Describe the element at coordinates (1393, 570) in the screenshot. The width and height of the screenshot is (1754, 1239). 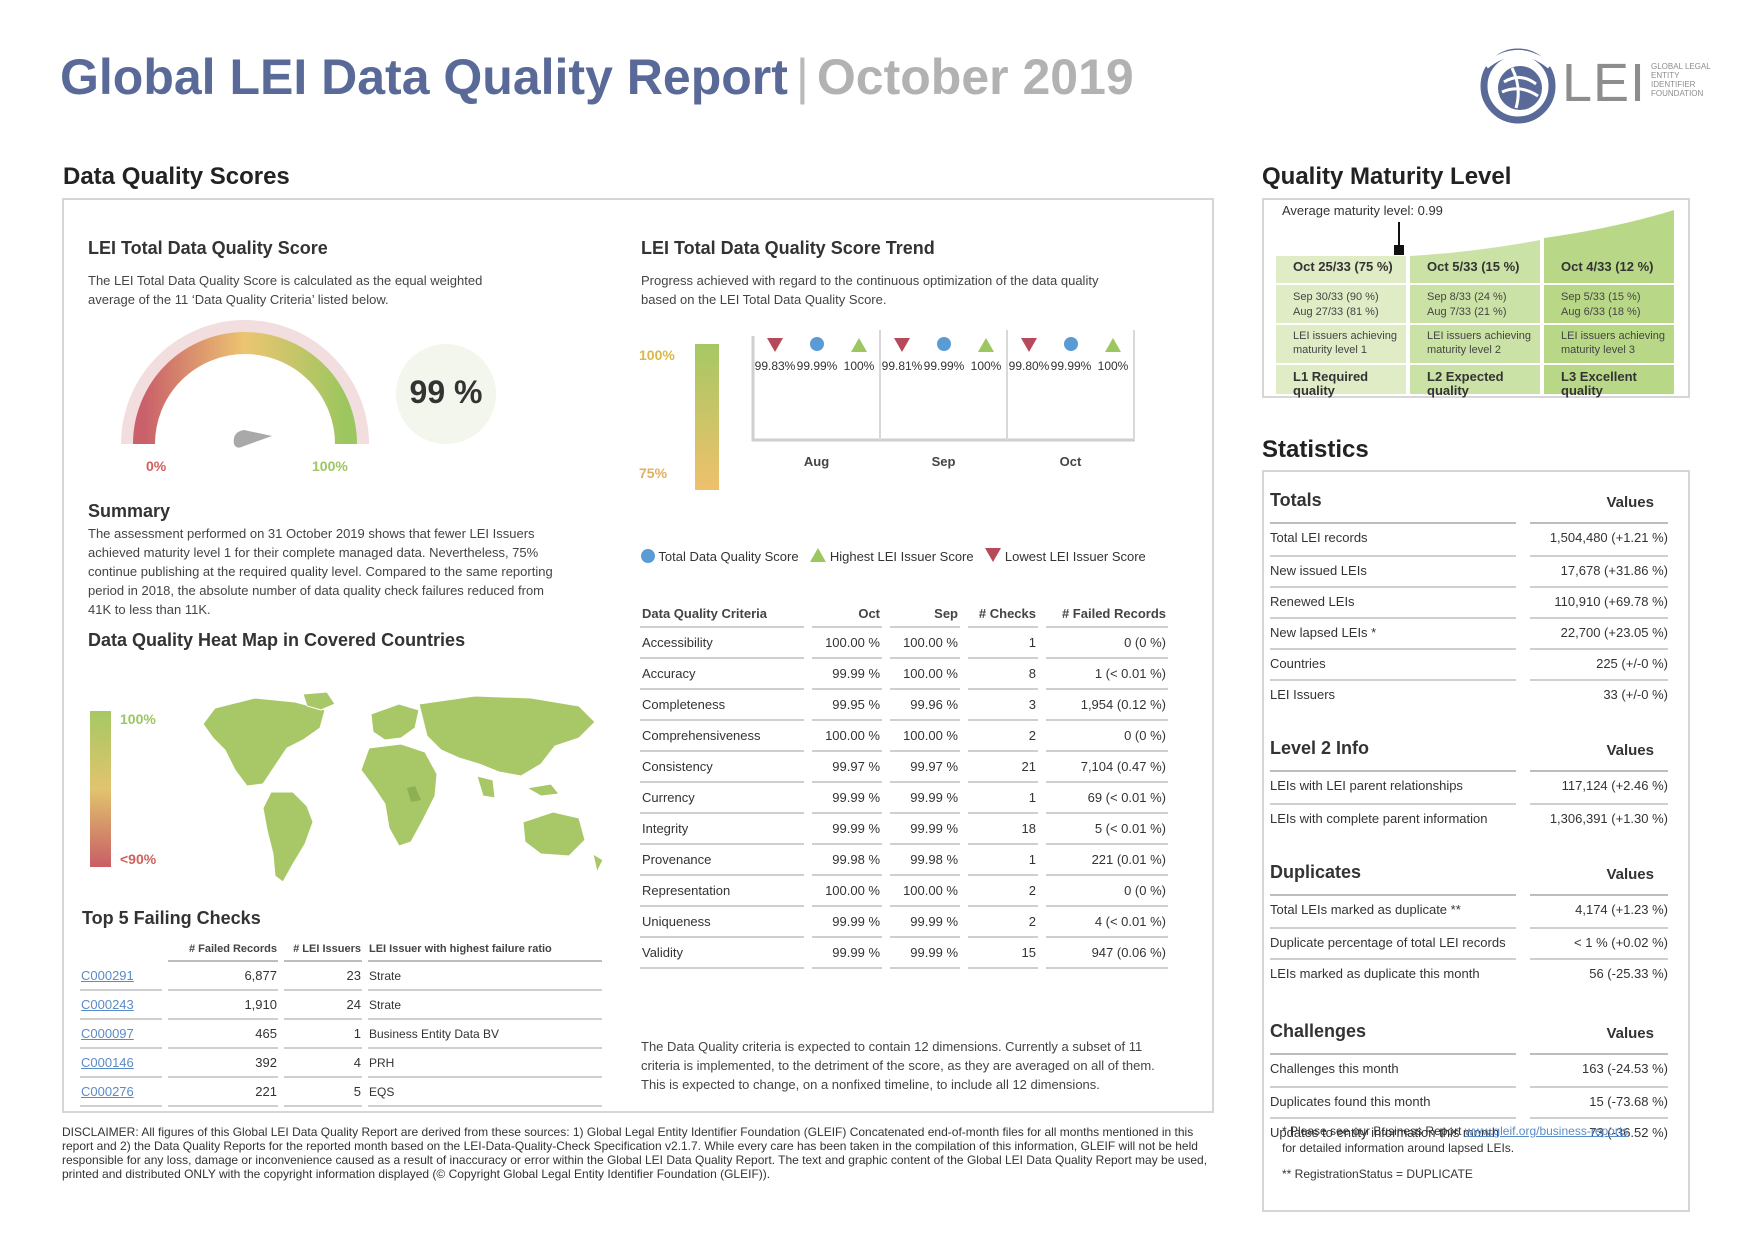
I see `stats-key: New issued LEIs` at that location.